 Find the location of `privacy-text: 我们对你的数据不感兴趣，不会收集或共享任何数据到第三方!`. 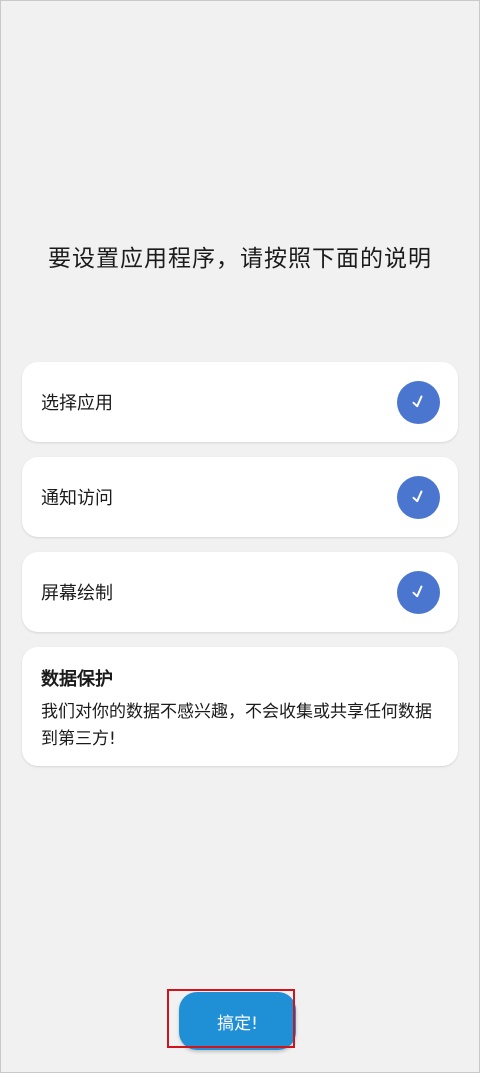

privacy-text: 我们对你的数据不感兴趣，不会收集或共享任何数据到第三方! is located at coordinates (236, 725).